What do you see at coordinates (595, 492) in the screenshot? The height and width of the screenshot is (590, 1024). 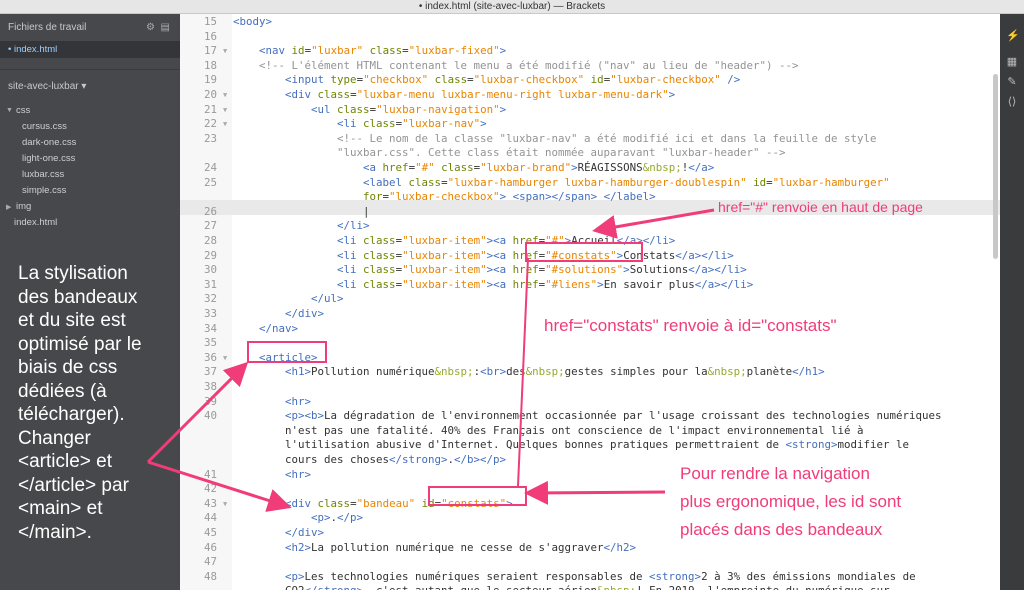 I see `arrow-bandeau` at bounding box center [595, 492].